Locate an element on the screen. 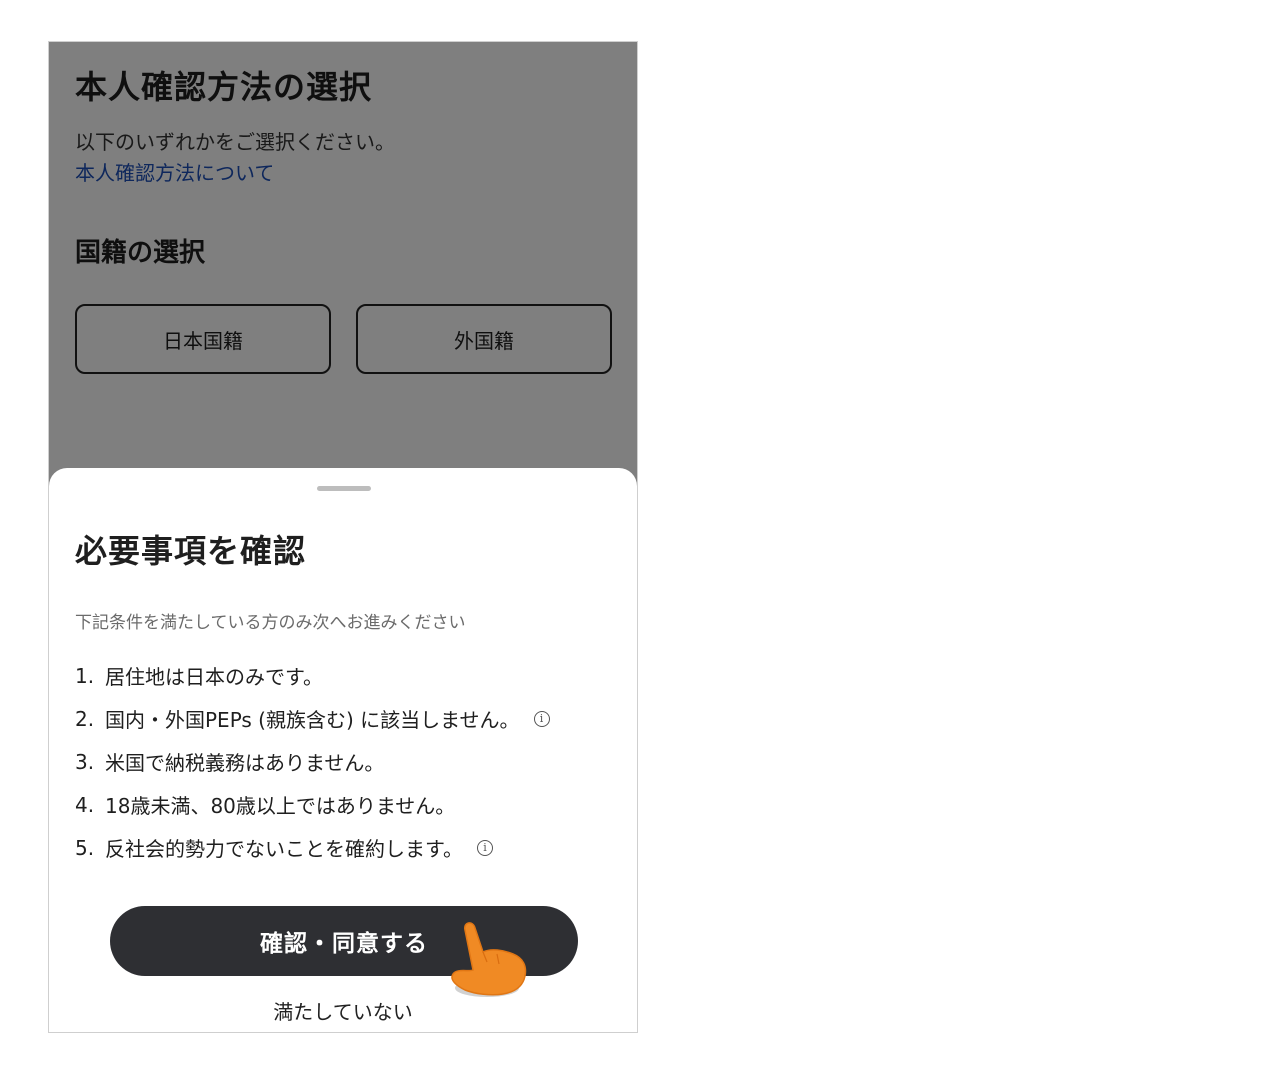  item-text: 反社会的勢力でないことを確約します。 is located at coordinates (284, 849).